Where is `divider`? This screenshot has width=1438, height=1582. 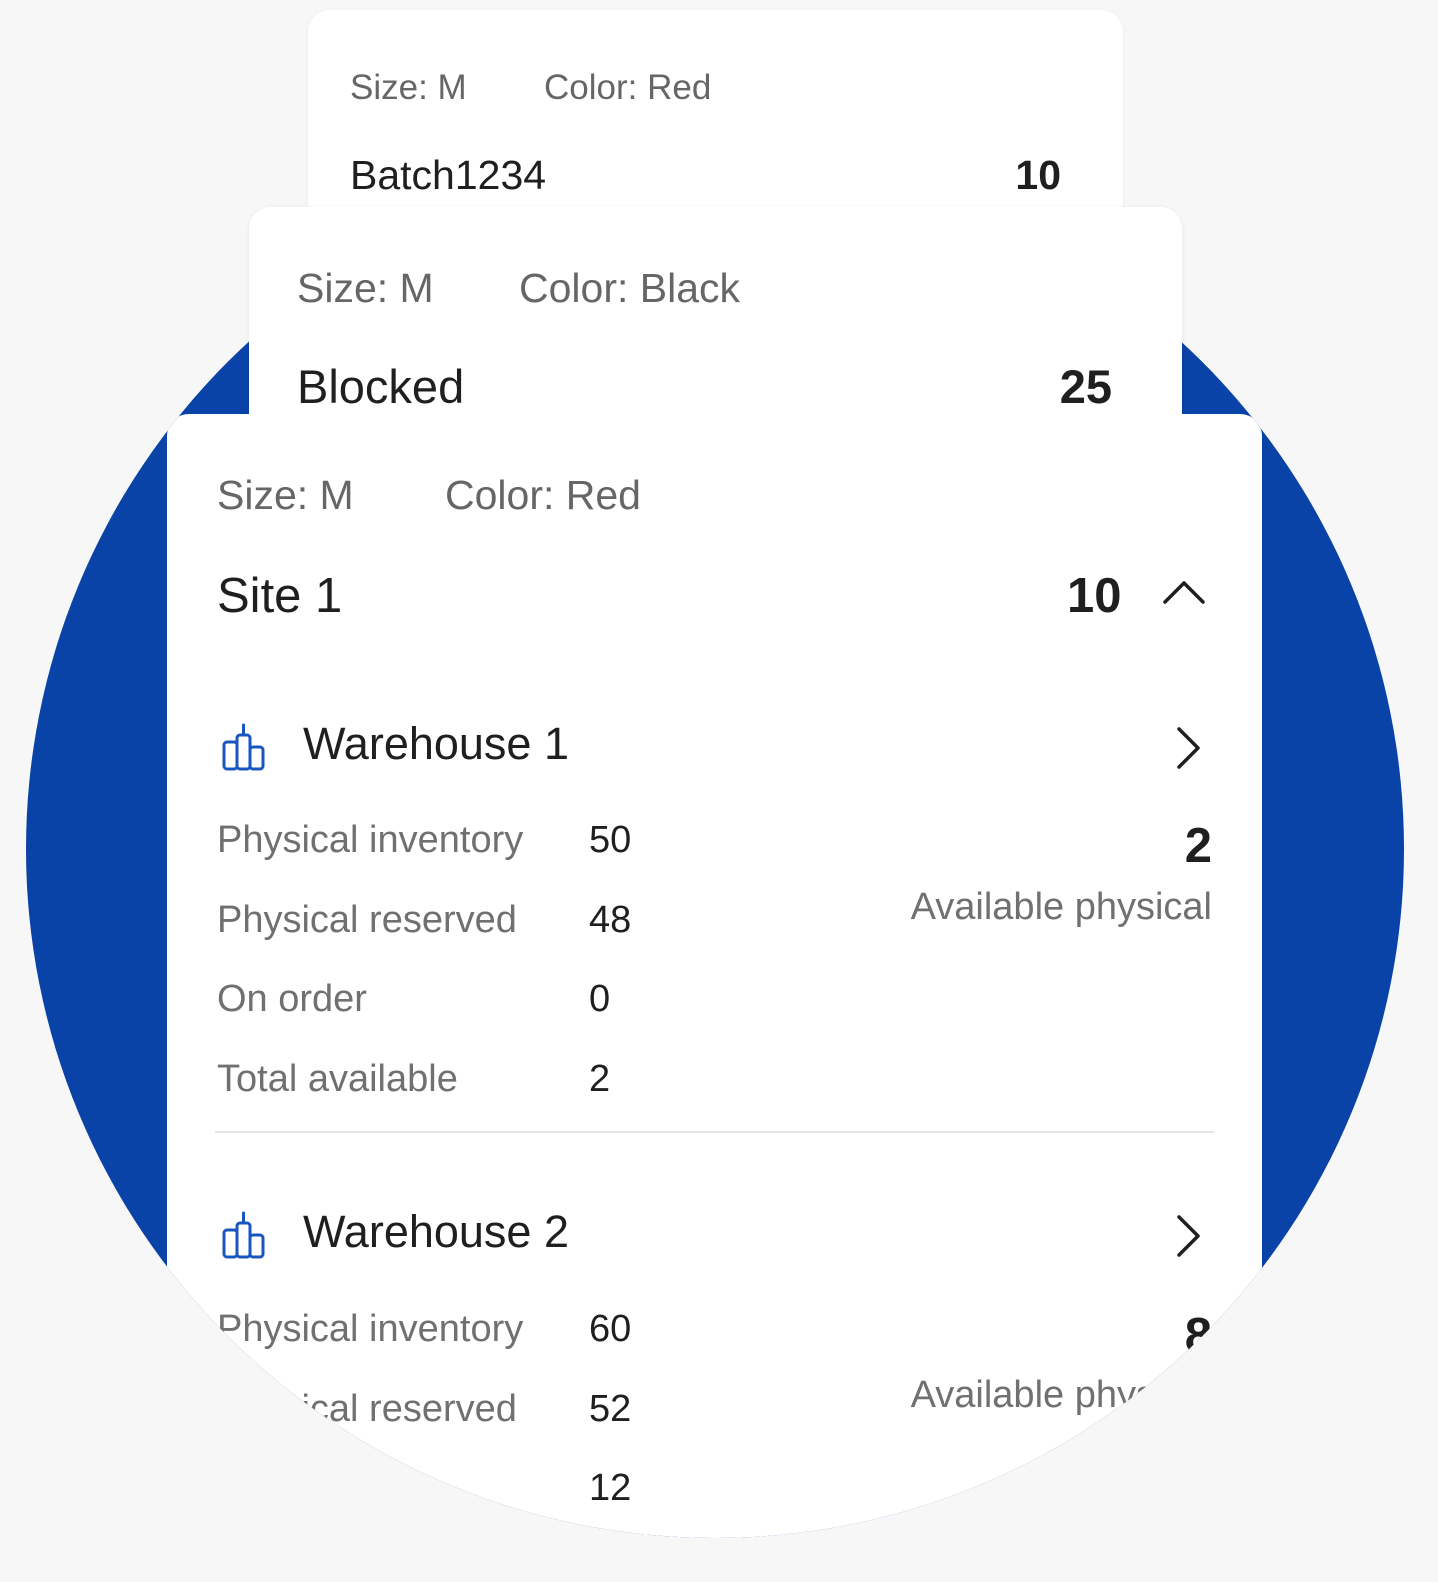
divider is located at coordinates (714, 1132).